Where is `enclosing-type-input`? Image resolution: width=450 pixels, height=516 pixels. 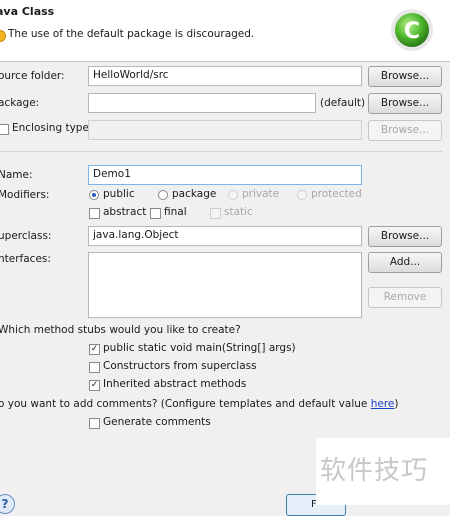
enclosing-type-input is located at coordinates (225, 130).